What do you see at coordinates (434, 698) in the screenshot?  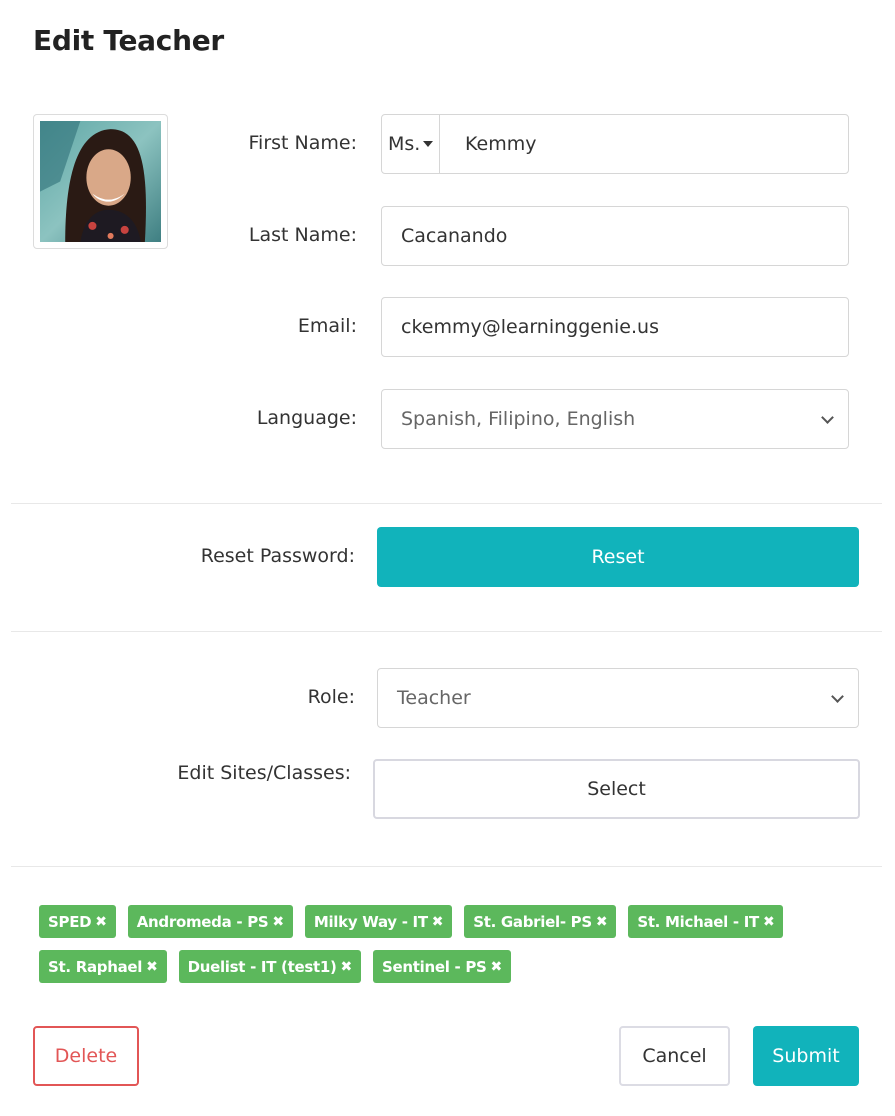 I see `role-value: Teacher` at bounding box center [434, 698].